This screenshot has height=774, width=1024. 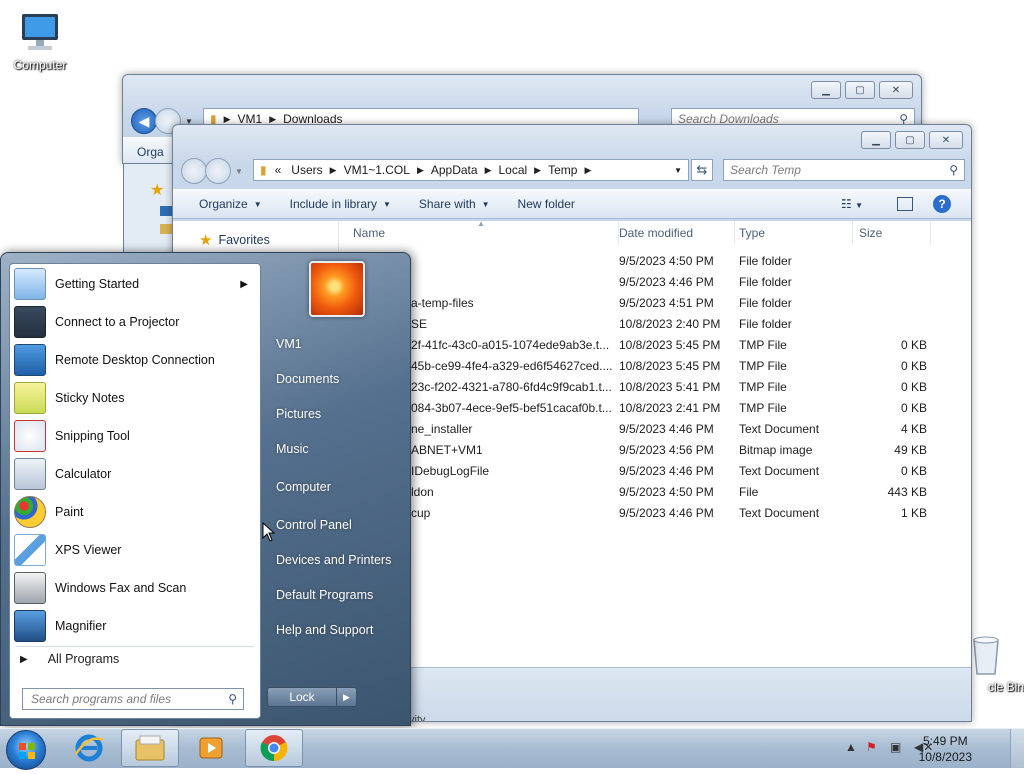 What do you see at coordinates (655, 513) in the screenshot?
I see `file-row: cup 9/5/2023 4:46 PM Text Document 1 KB` at bounding box center [655, 513].